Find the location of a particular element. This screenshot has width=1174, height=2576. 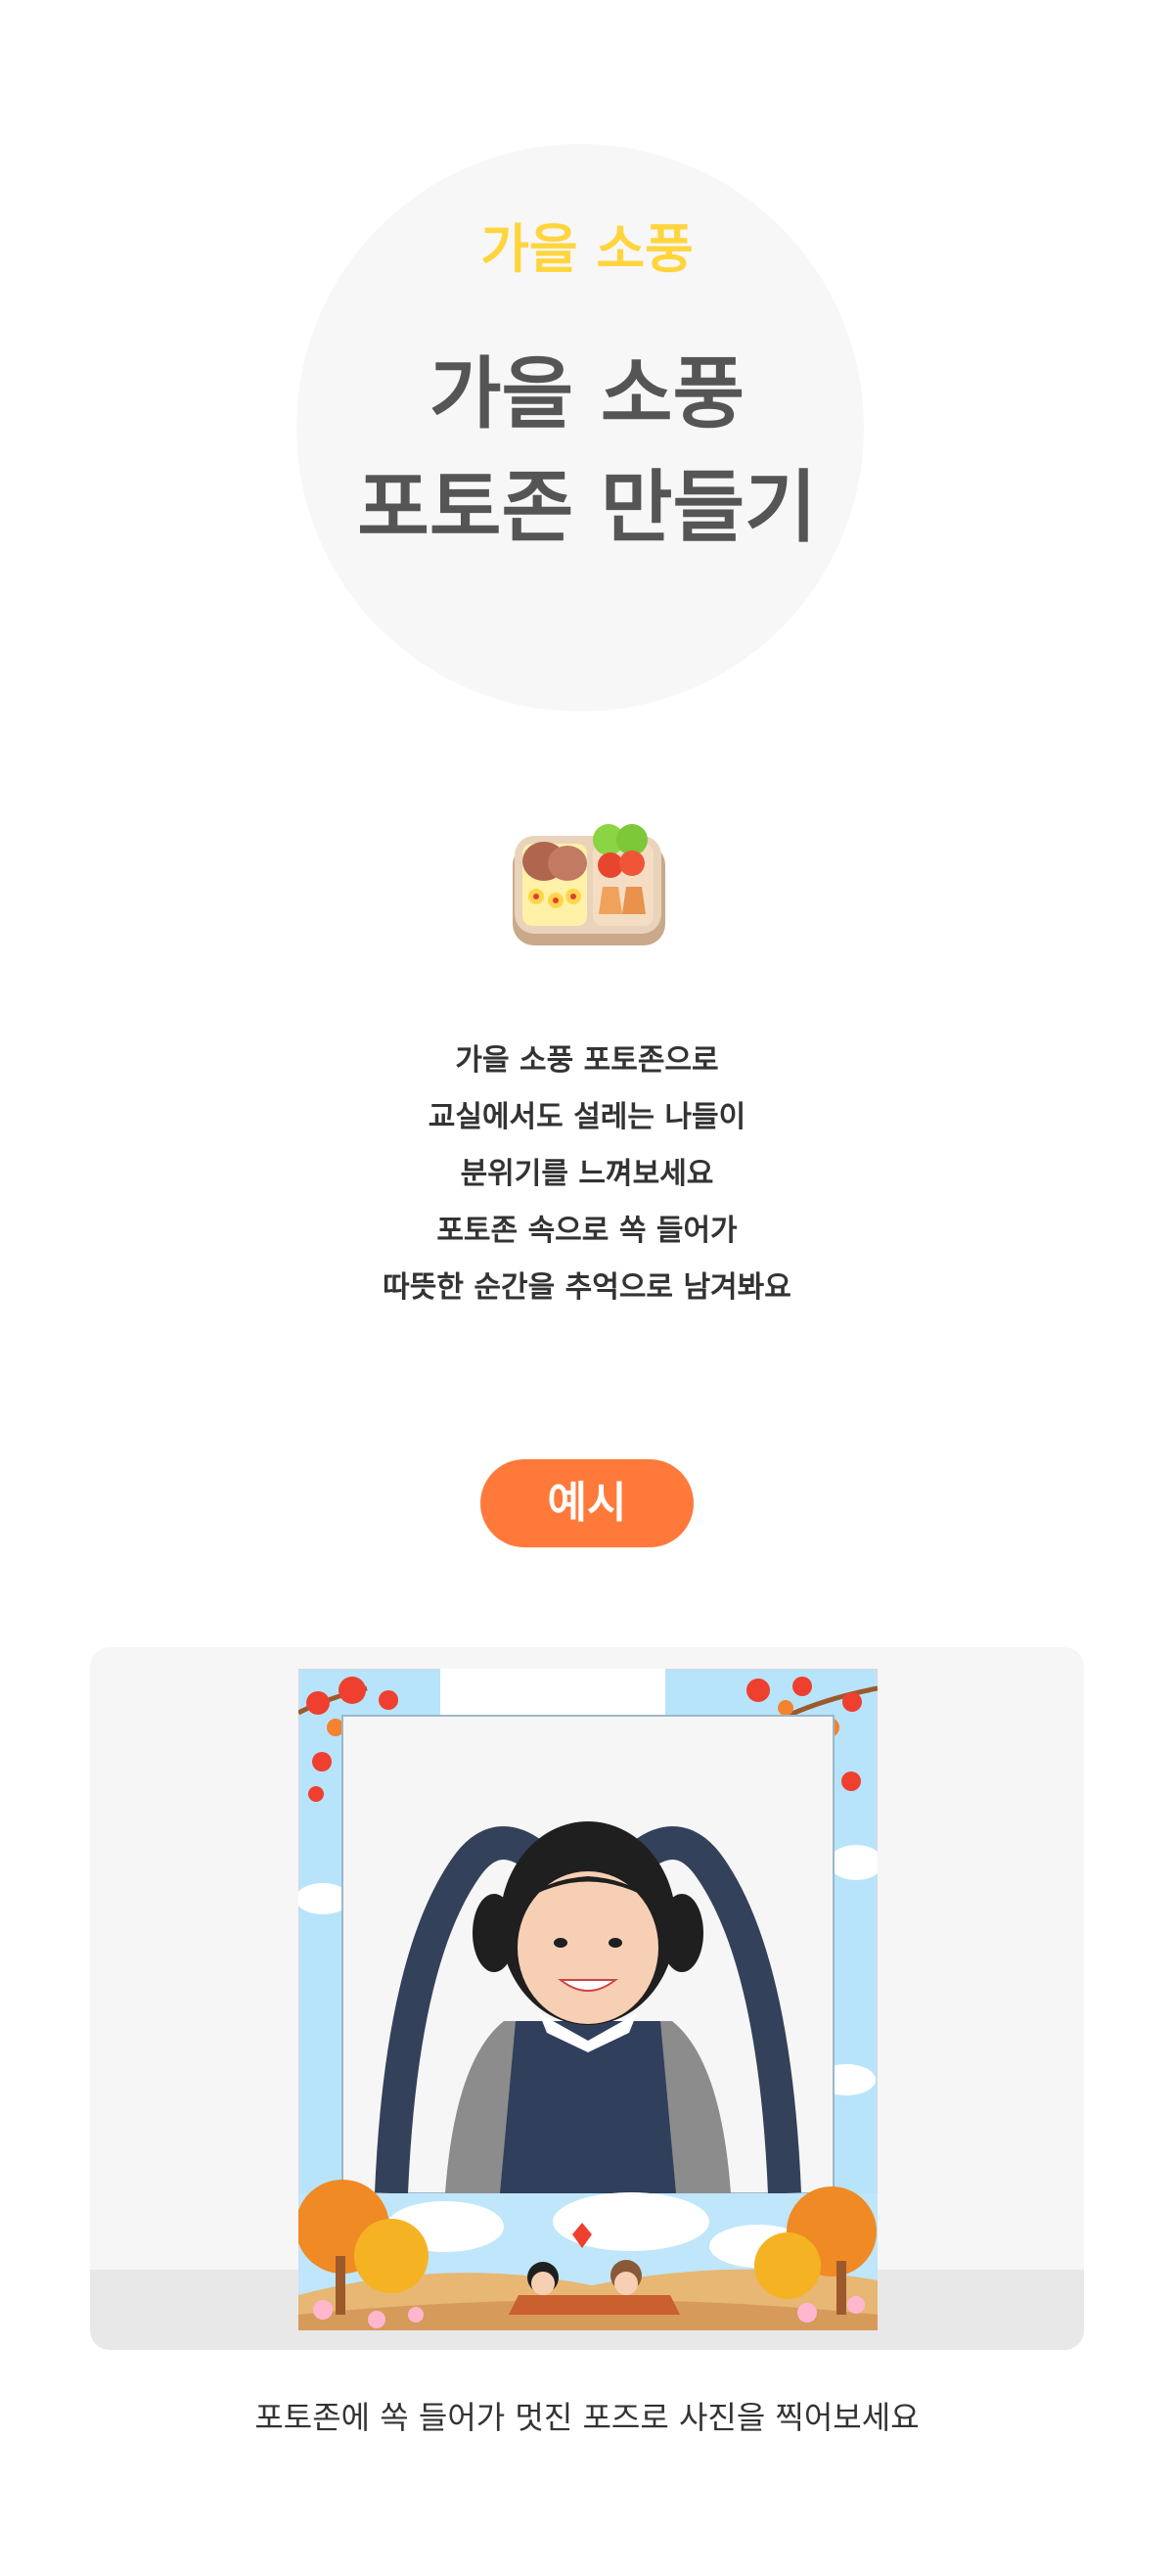

description-line: 분위기를 느껴보세요 is located at coordinates (587, 1174).